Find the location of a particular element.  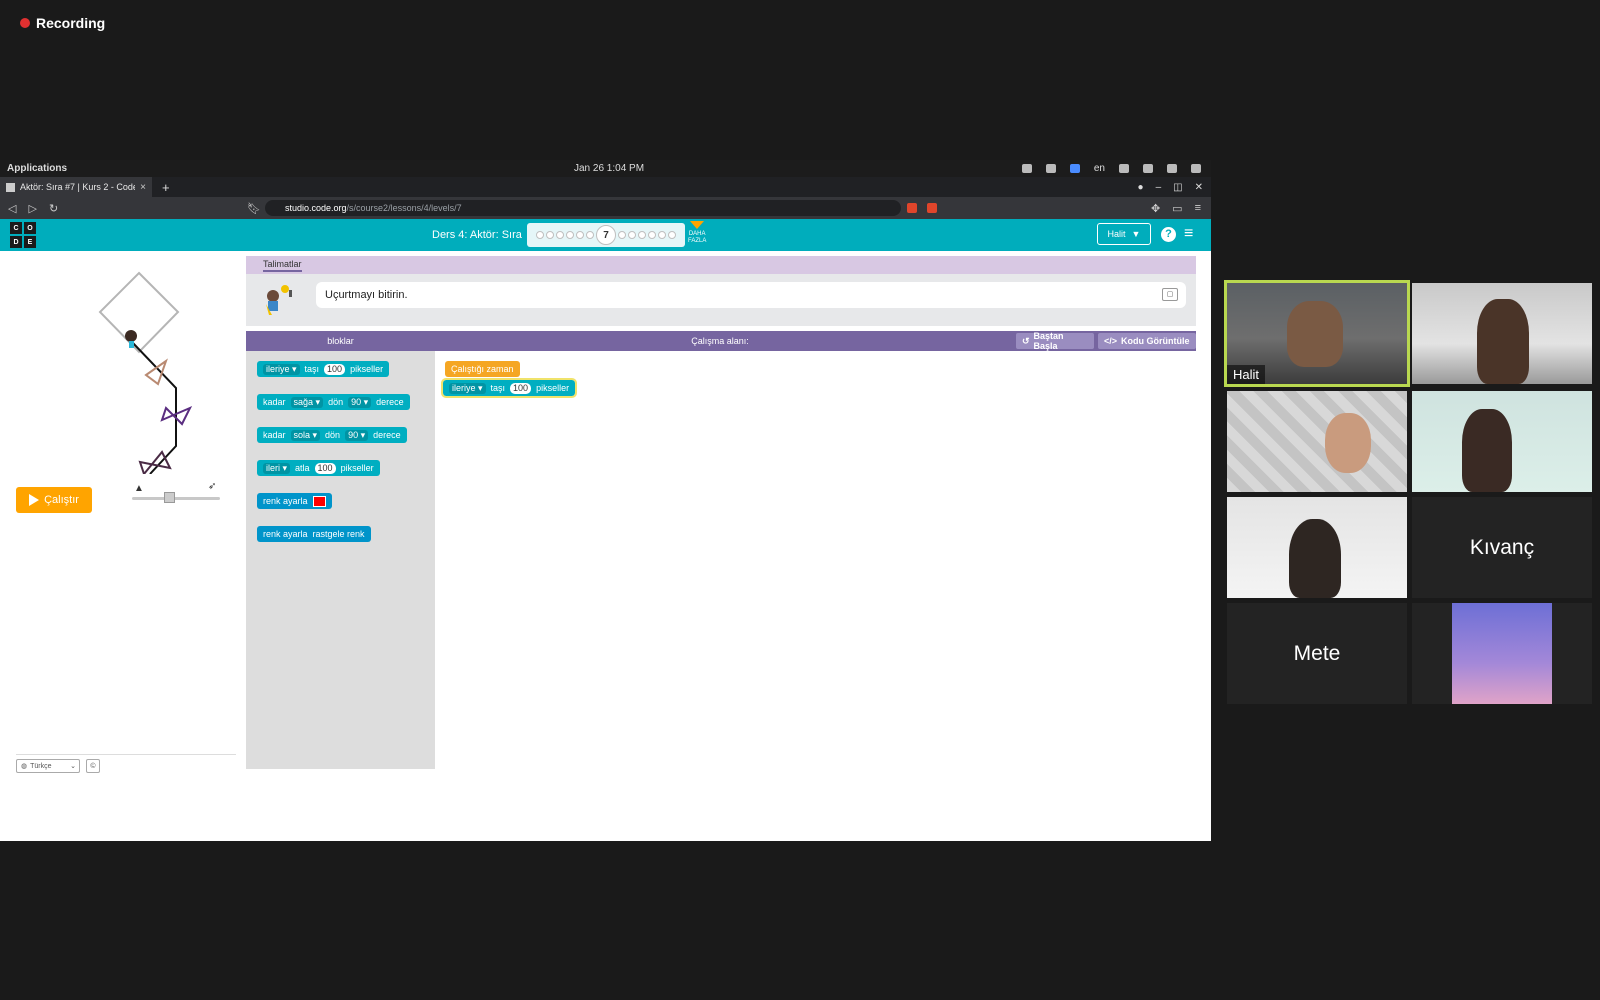

screen-icon is located at coordinates (1026, 168).